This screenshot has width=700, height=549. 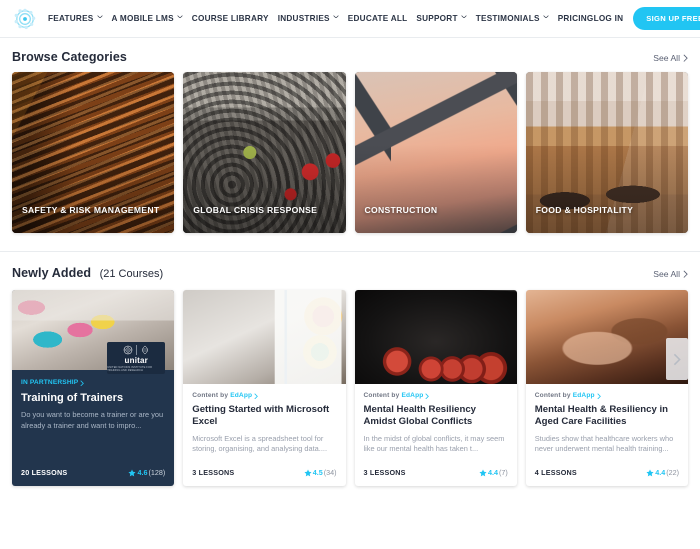 What do you see at coordinates (437, 18) in the screenshot?
I see `nav-item-label: SUPPORT` at bounding box center [437, 18].